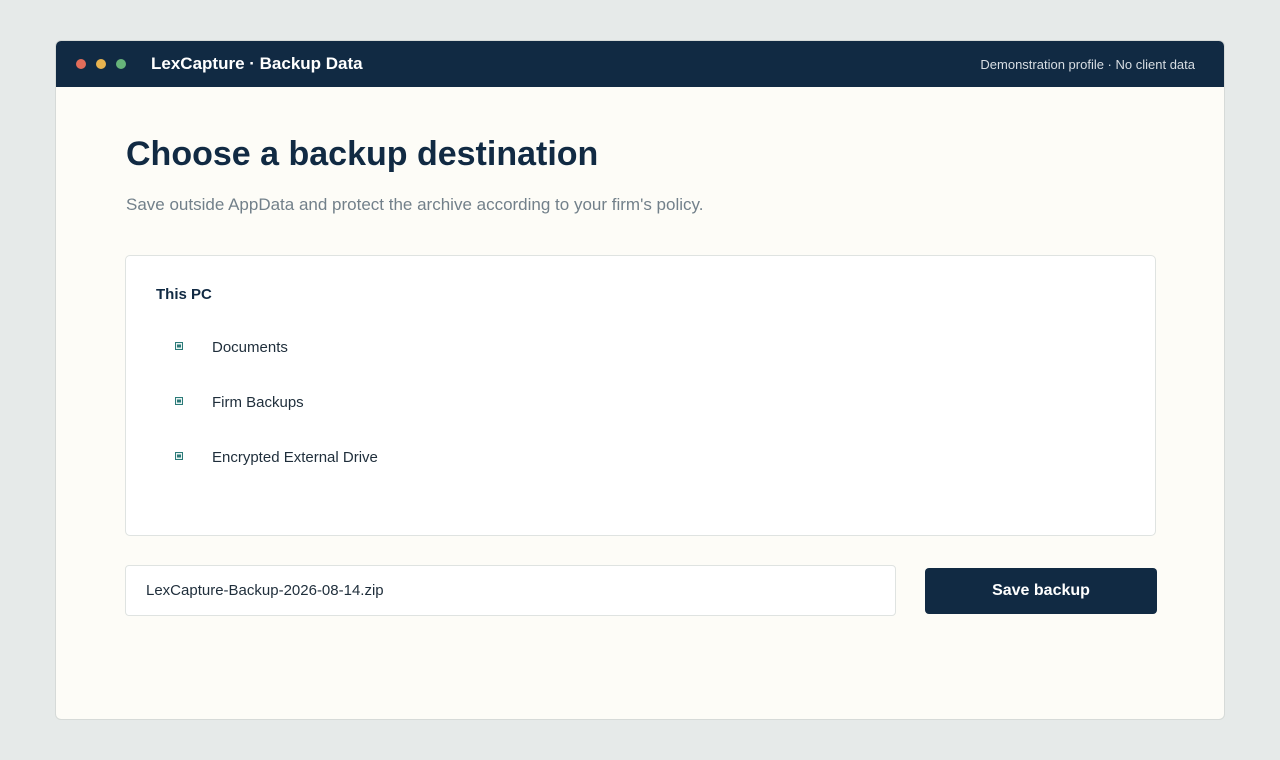  What do you see at coordinates (101, 64) in the screenshot?
I see `minimize-window-button` at bounding box center [101, 64].